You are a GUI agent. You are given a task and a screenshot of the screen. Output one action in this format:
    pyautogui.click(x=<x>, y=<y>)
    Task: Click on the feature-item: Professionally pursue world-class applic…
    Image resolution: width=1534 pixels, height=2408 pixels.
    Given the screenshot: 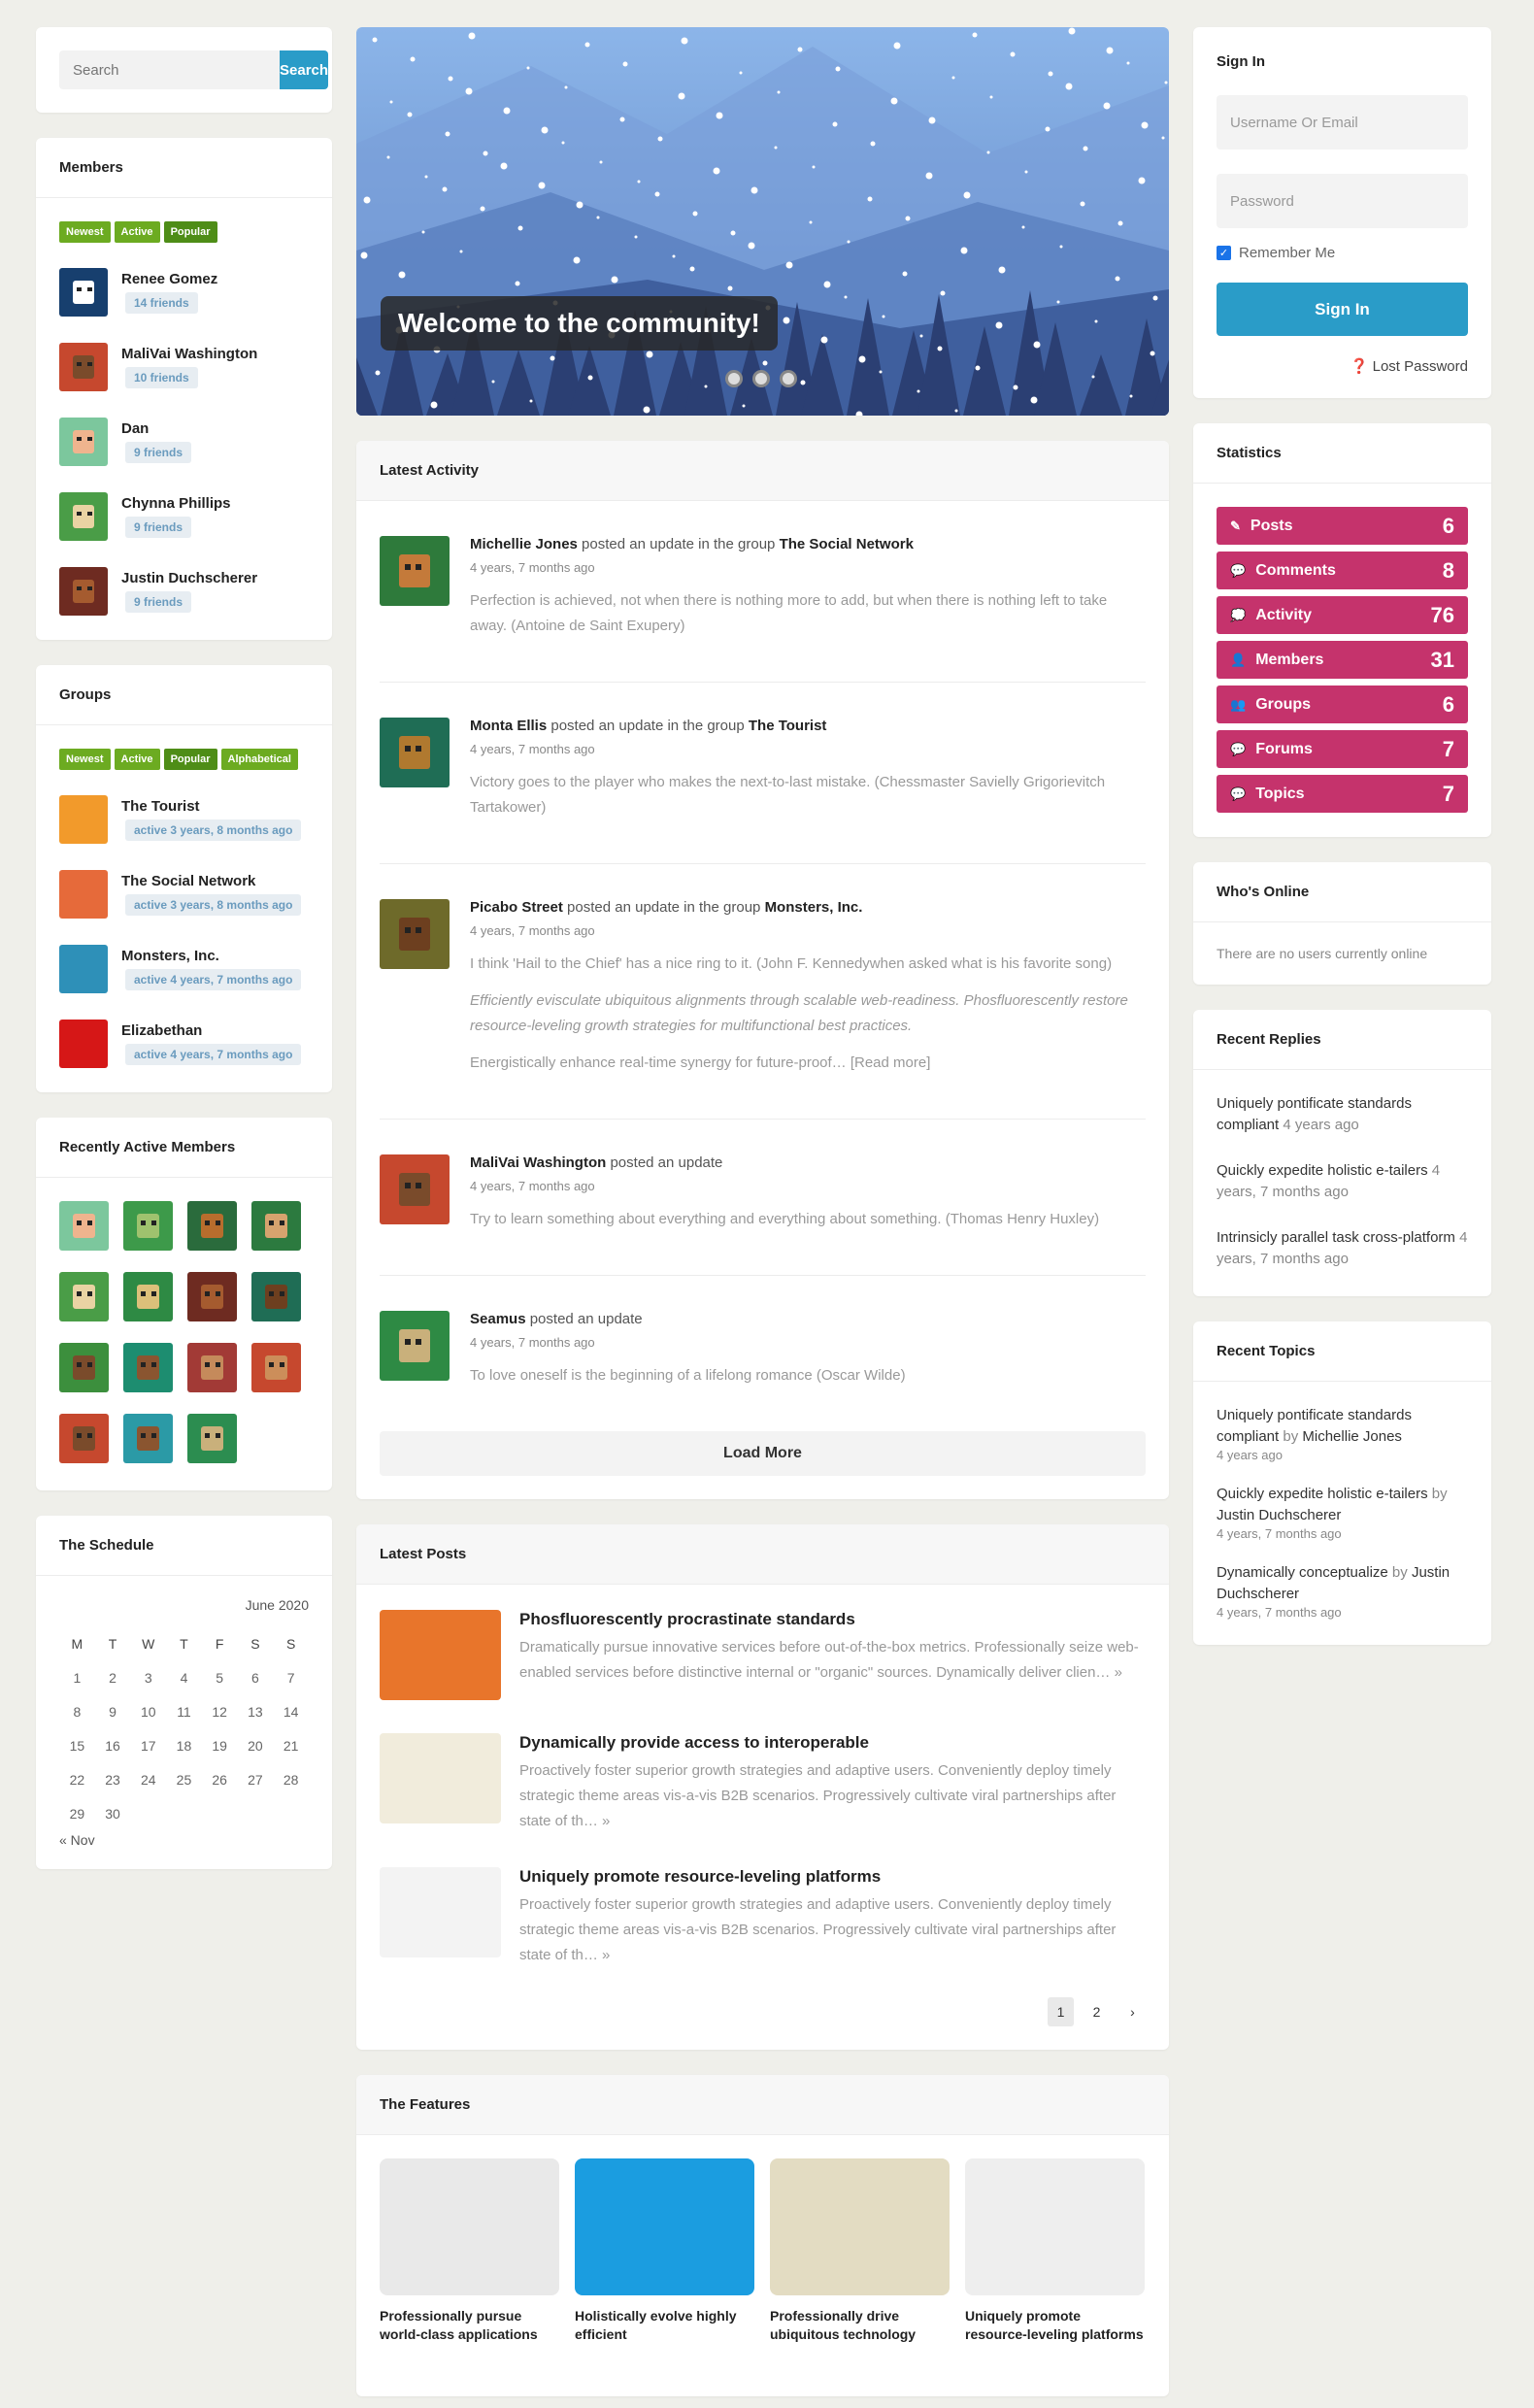 What is the action you would take?
    pyautogui.click(x=469, y=2251)
    